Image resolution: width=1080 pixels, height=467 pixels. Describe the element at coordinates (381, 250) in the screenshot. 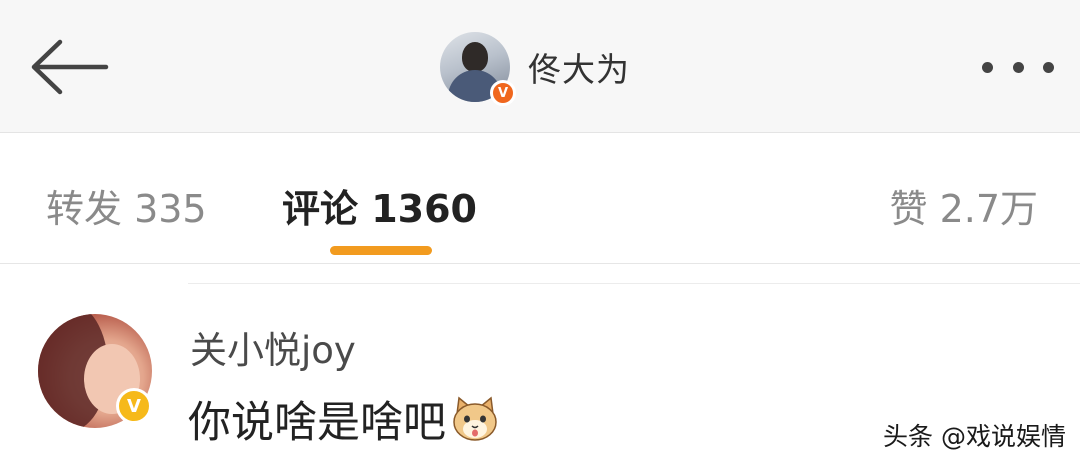

I see `active-tab-indicator` at that location.